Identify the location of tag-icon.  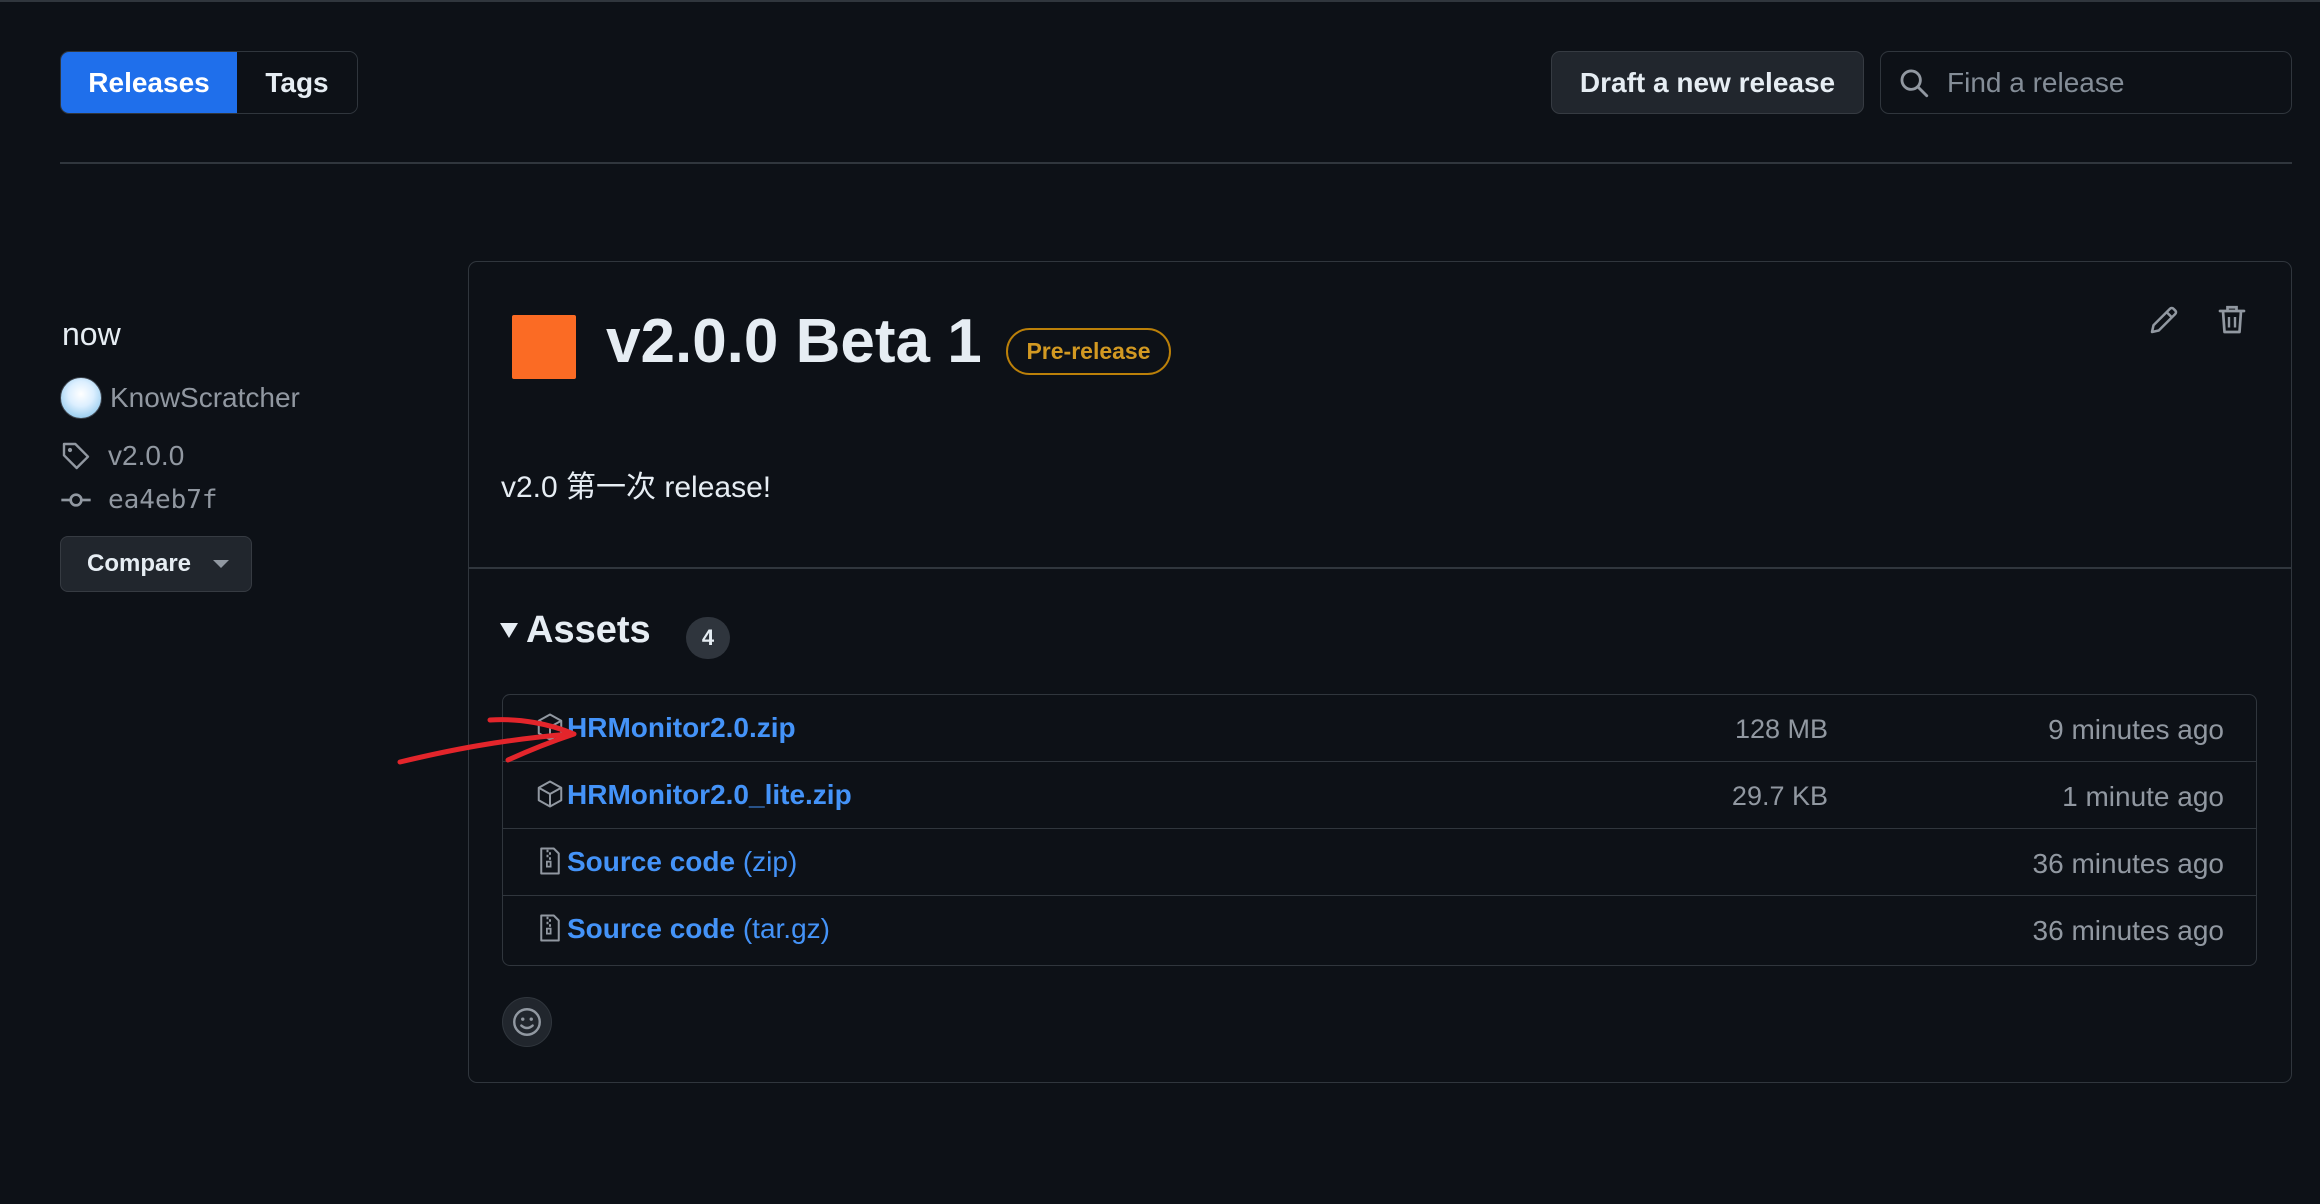
(76, 456).